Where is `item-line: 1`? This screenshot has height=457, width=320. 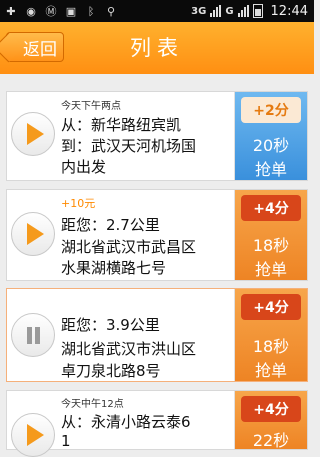
item-line: 1 is located at coordinates (66, 441).